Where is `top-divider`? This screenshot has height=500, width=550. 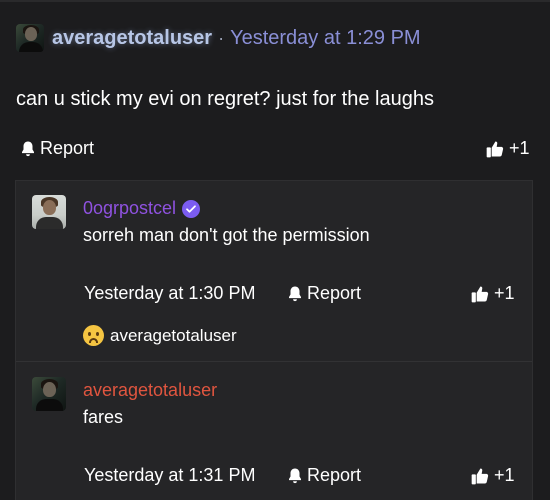
top-divider is located at coordinates (275, 1).